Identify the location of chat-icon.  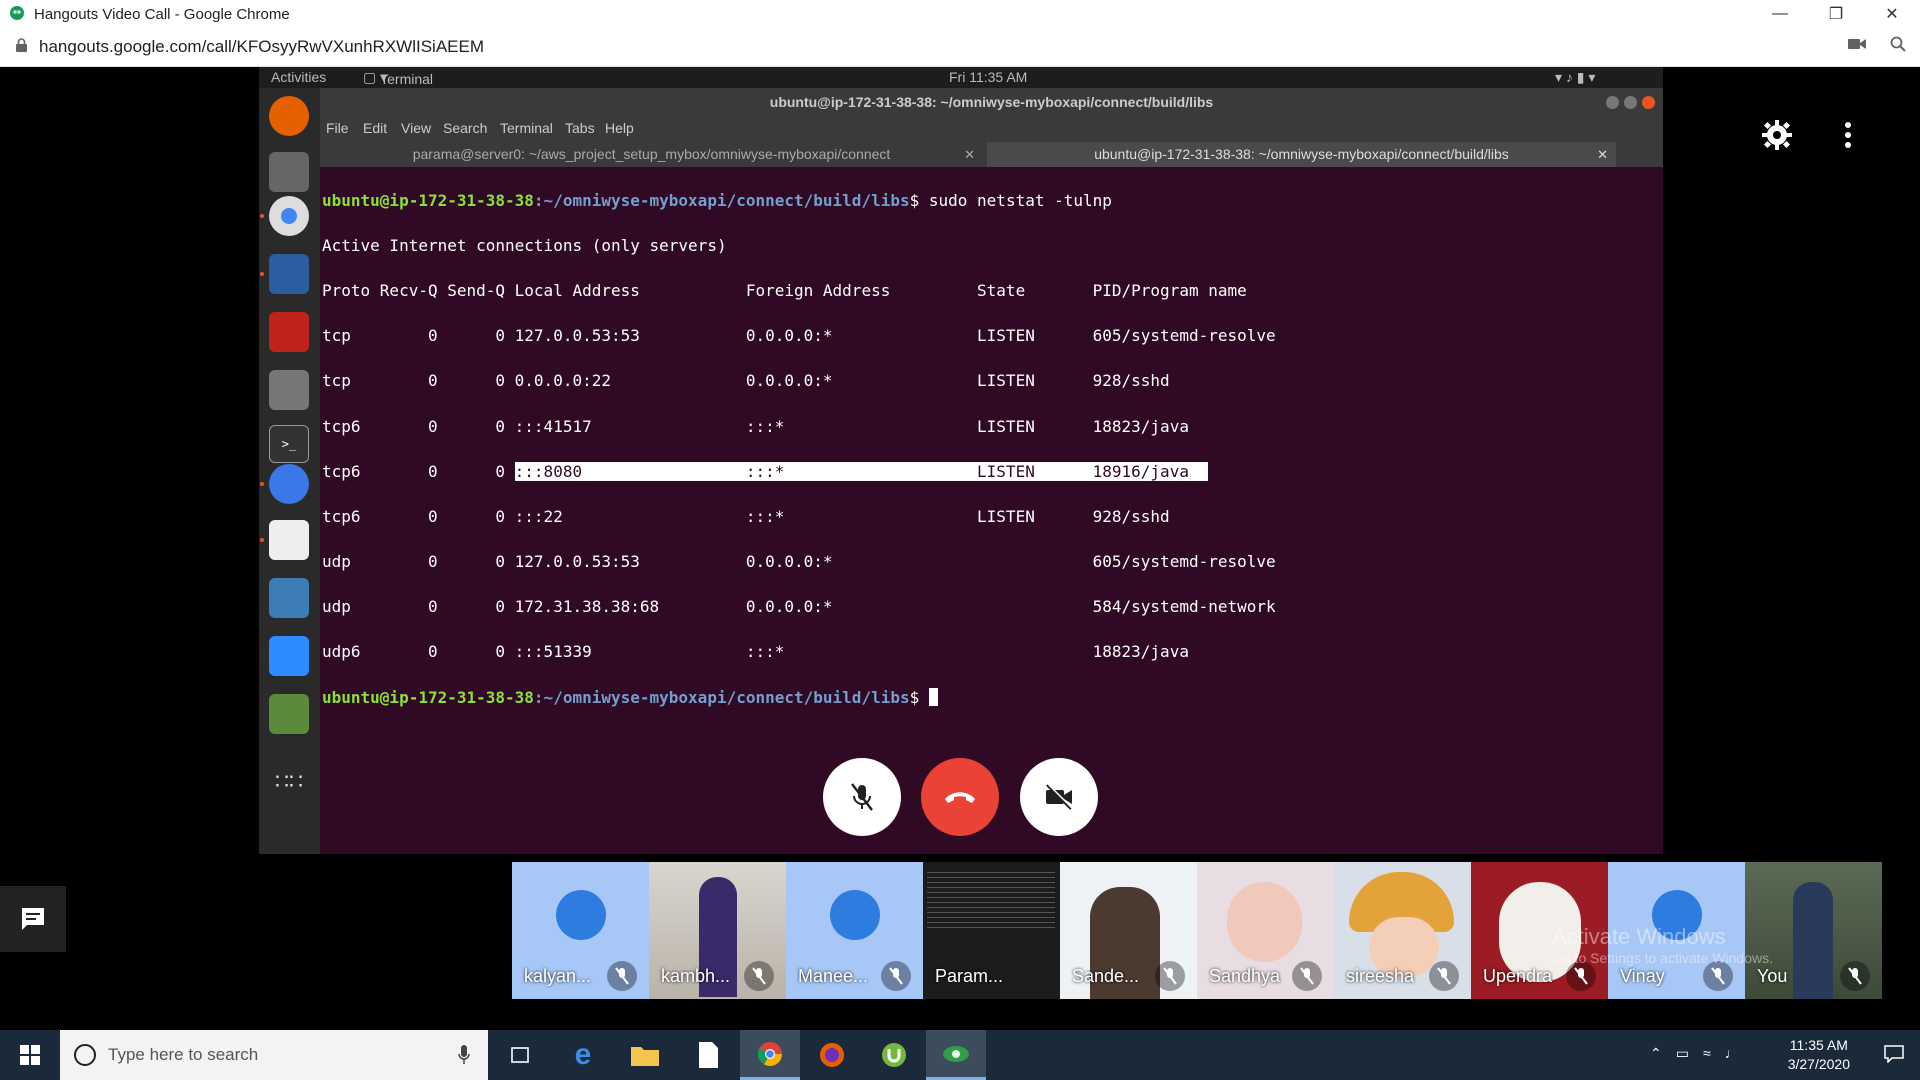
(33, 919).